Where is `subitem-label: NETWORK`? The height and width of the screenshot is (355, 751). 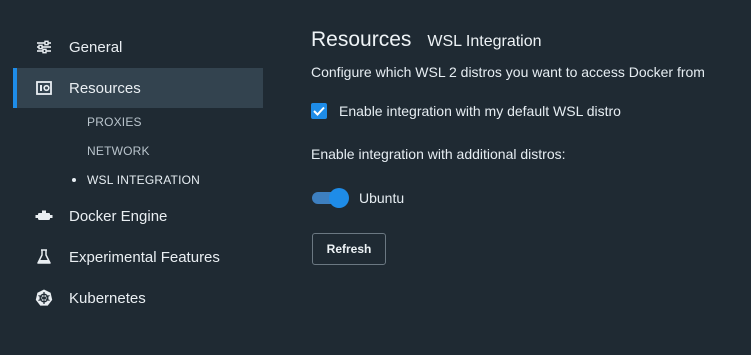
subitem-label: NETWORK is located at coordinates (118, 151).